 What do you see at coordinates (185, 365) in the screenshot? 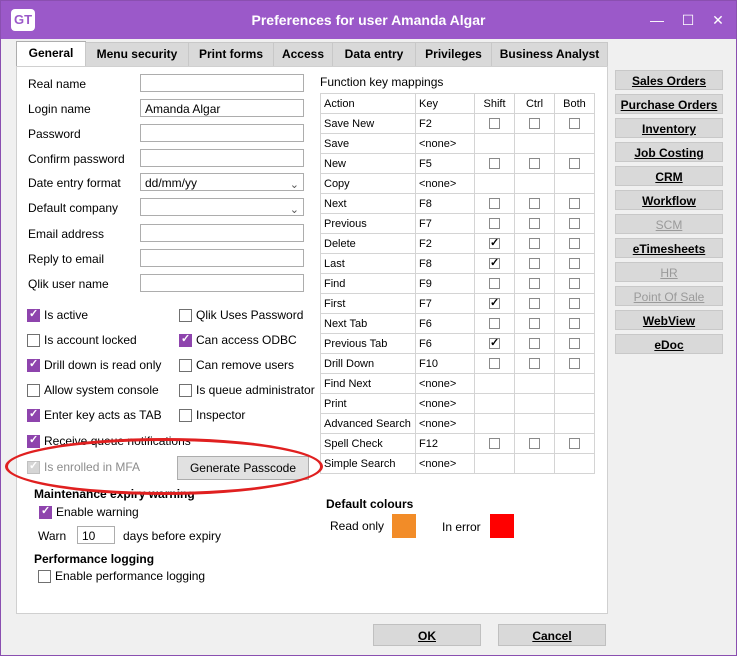
I see `can-remove-users-checkbox` at bounding box center [185, 365].